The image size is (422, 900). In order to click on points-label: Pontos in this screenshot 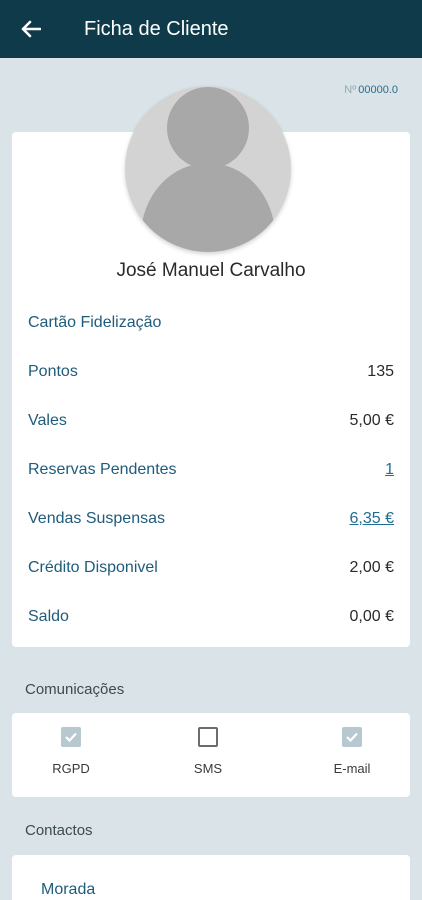, I will do `click(53, 371)`.